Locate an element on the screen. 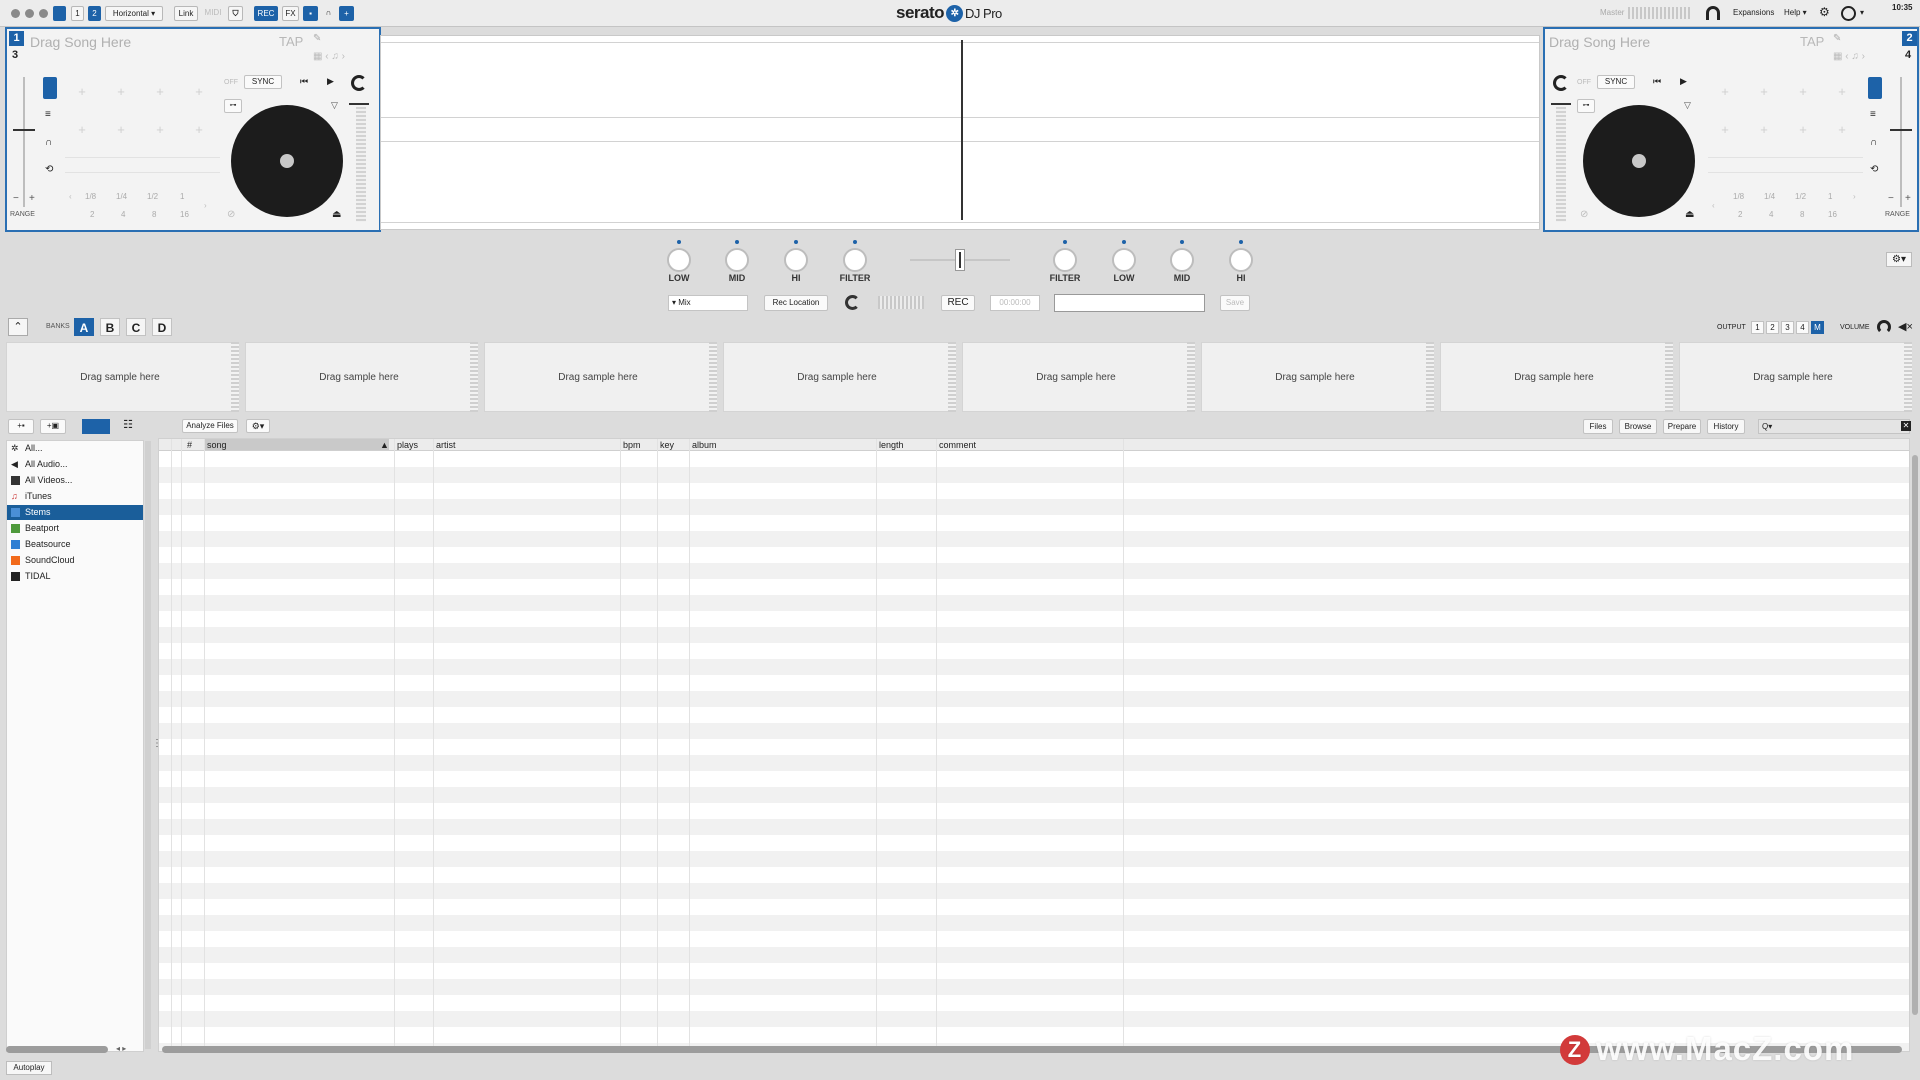  edit-pencil-icon: ✎ is located at coordinates (1837, 38).